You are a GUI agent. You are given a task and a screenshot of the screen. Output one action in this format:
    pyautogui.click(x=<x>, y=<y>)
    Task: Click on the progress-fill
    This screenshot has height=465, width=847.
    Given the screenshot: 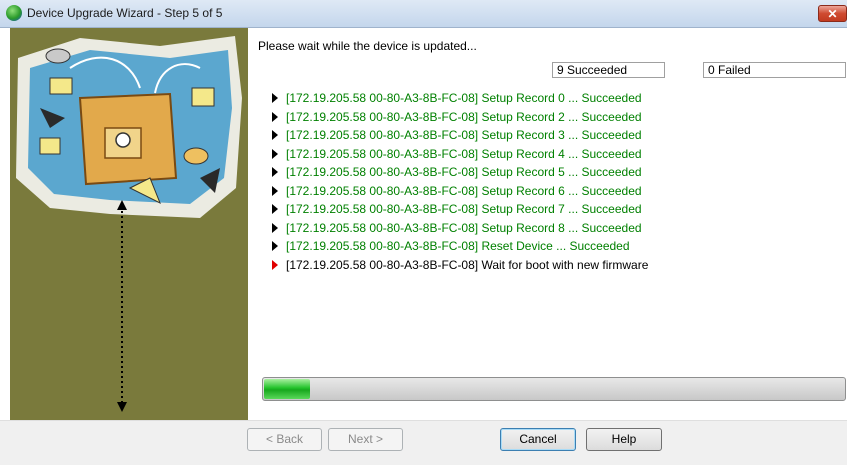 What is the action you would take?
    pyautogui.click(x=287, y=389)
    